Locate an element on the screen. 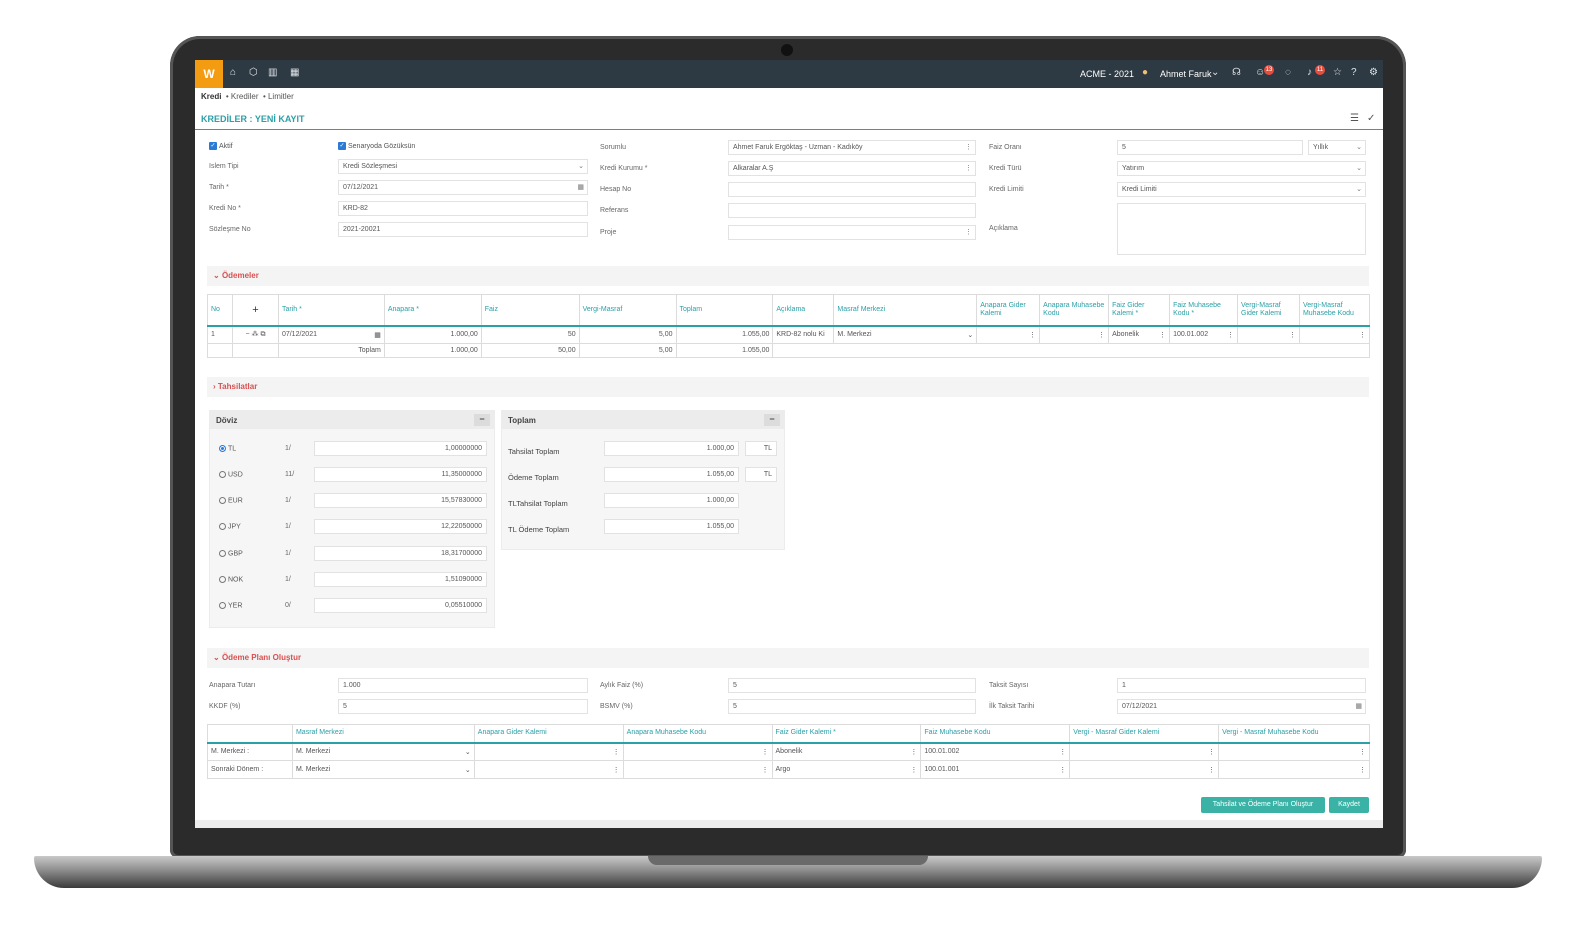 This screenshot has height=932, width=1595. aylik-faiz-input: 5 is located at coordinates (852, 685).